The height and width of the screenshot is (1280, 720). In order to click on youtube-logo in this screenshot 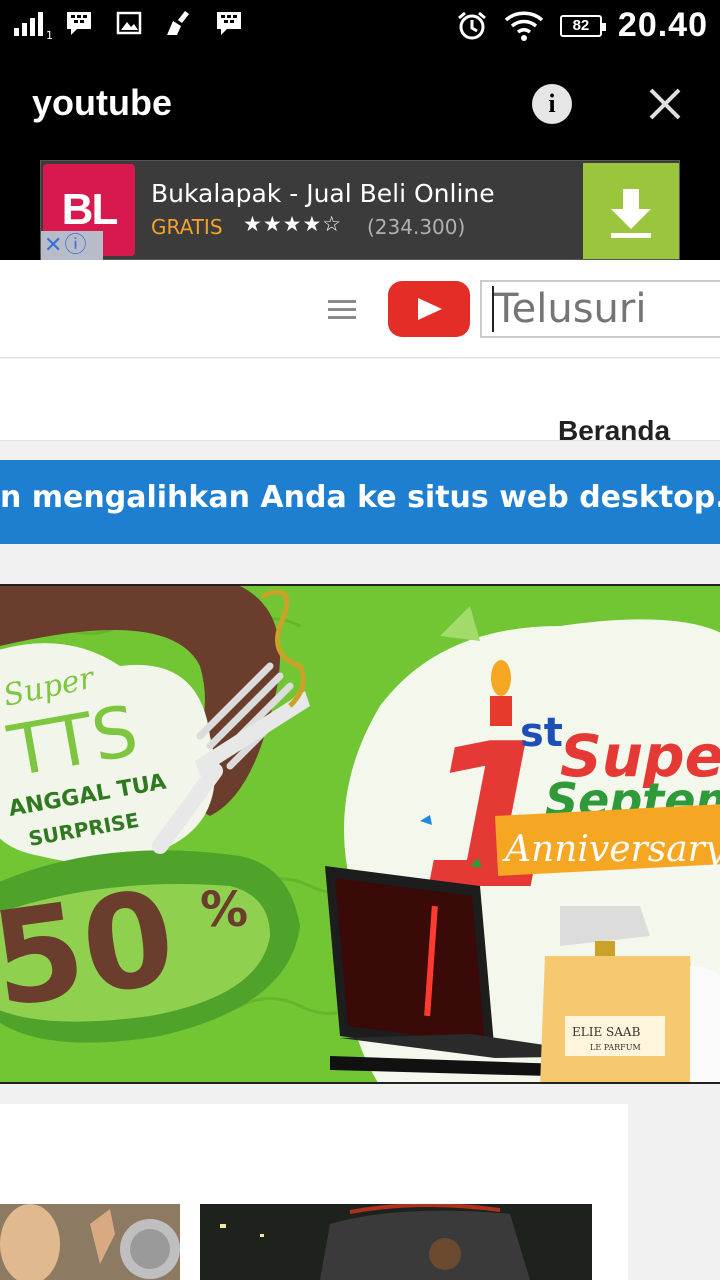, I will do `click(429, 309)`.